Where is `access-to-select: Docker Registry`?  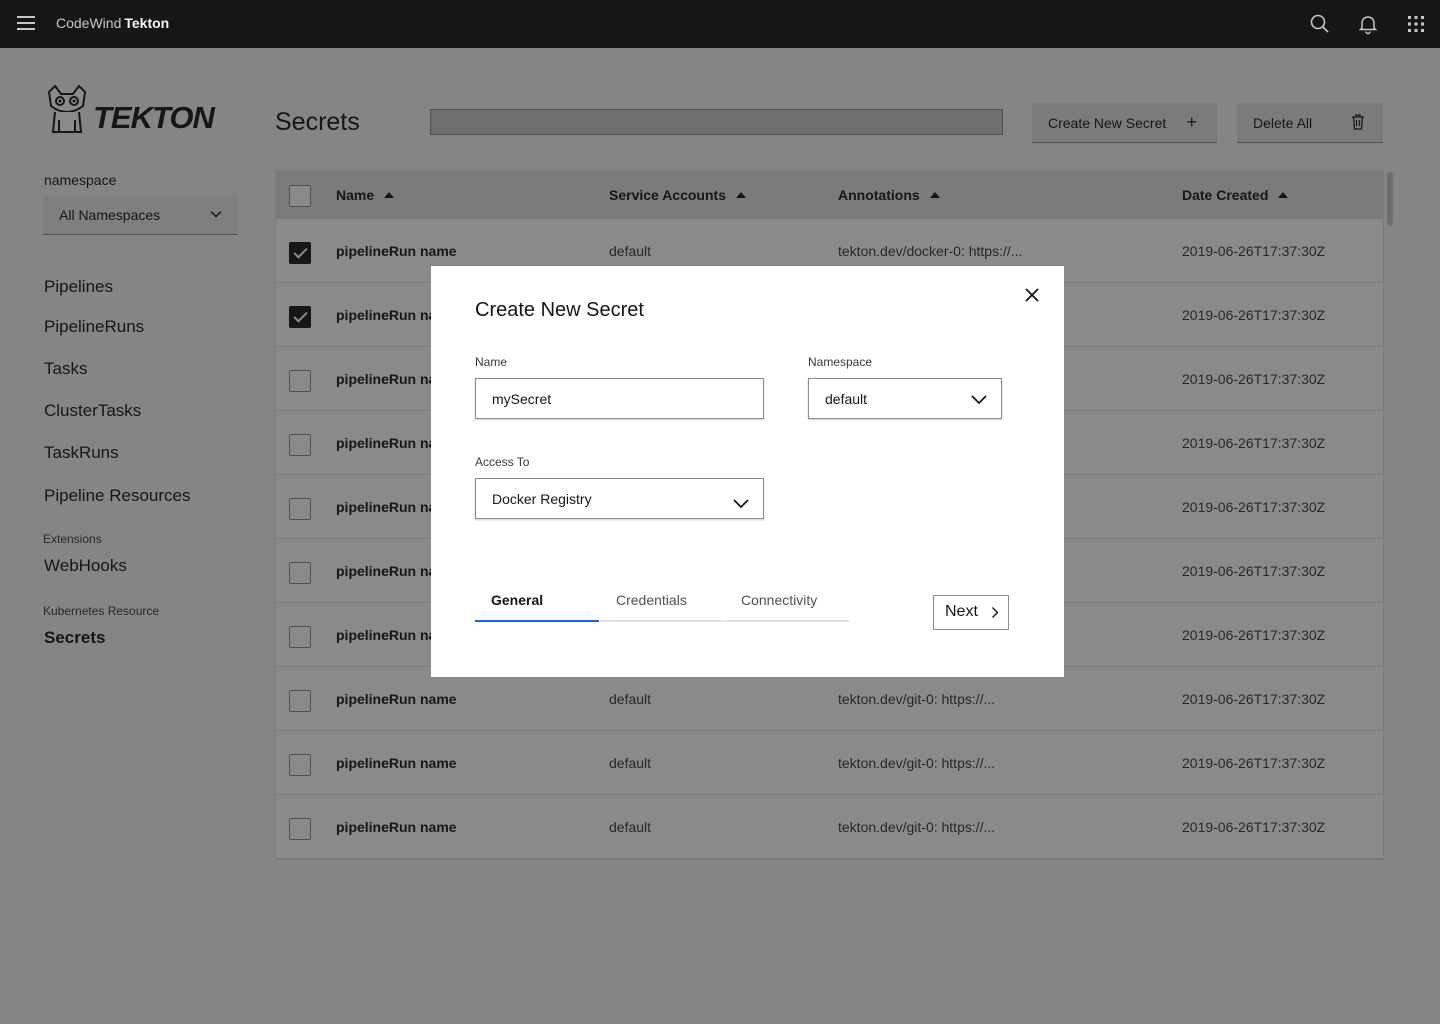 access-to-select: Docker Registry is located at coordinates (619, 498).